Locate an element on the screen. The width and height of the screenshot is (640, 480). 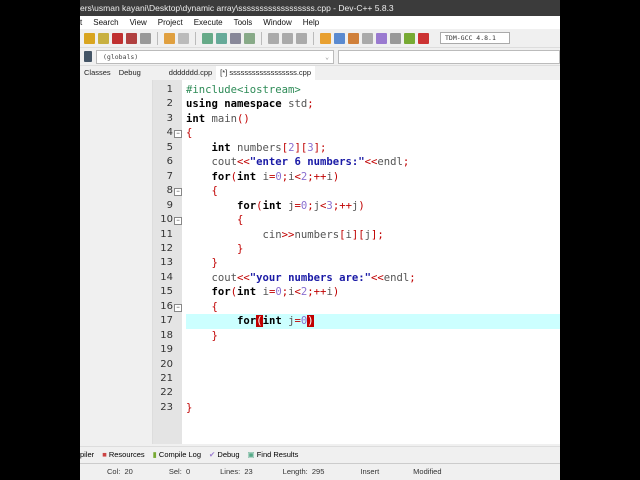
find-icon is located at coordinates (207, 38).